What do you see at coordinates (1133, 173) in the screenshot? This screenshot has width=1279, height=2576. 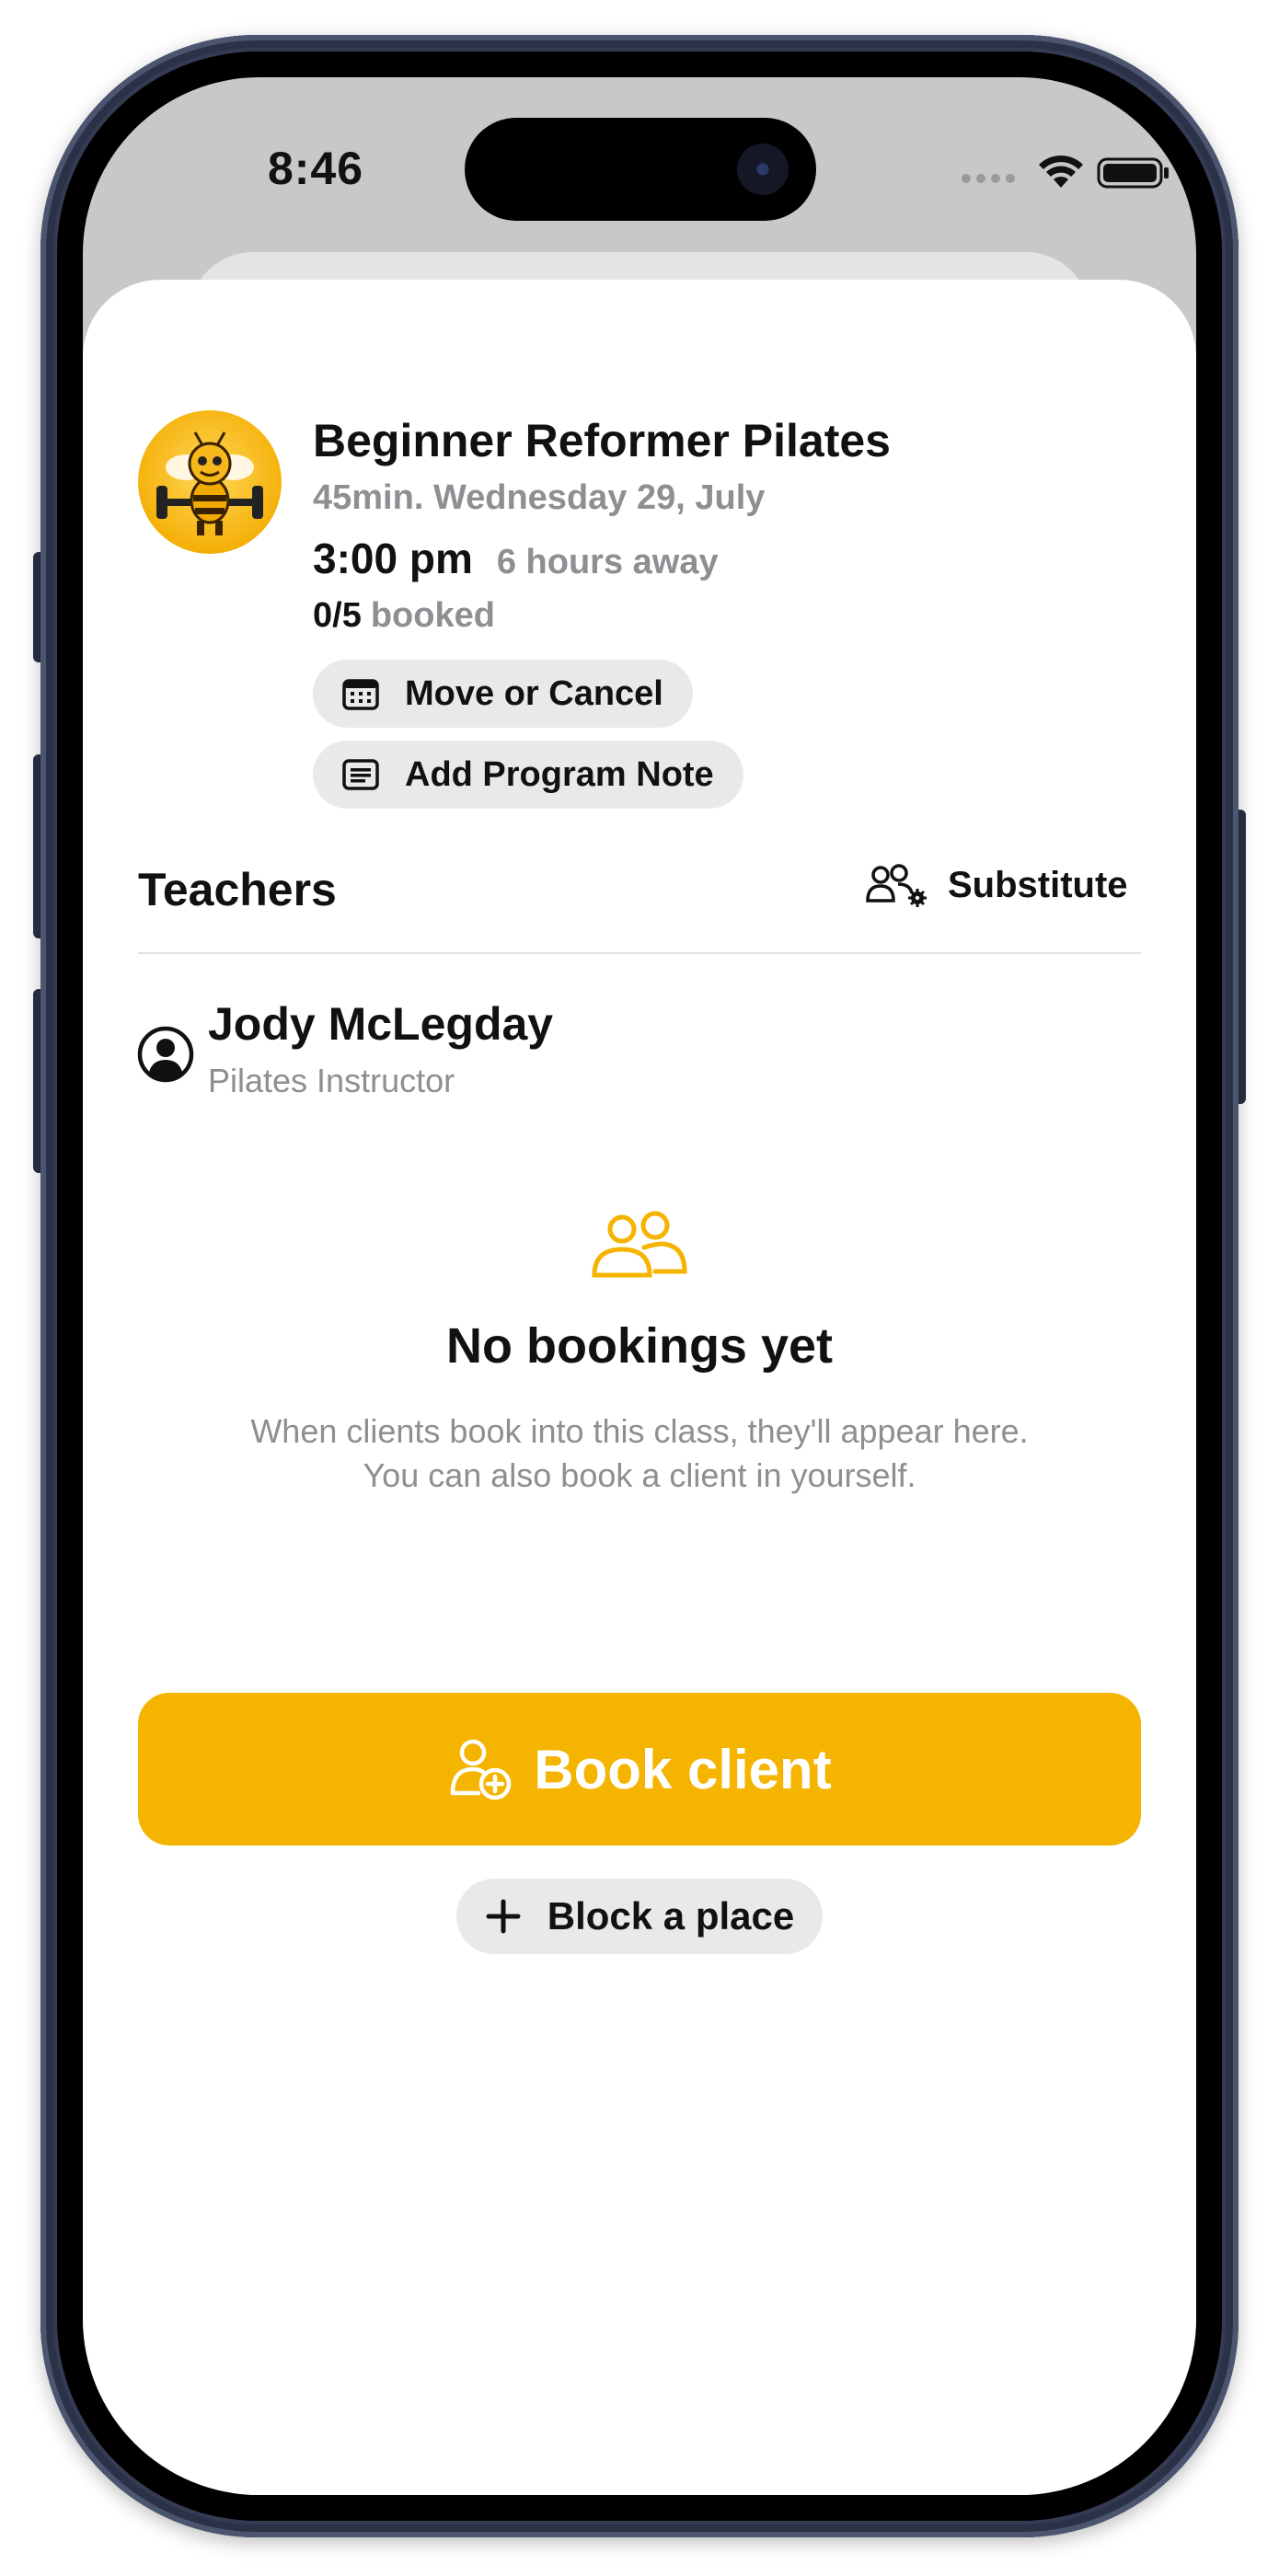 I see `battery-icon` at bounding box center [1133, 173].